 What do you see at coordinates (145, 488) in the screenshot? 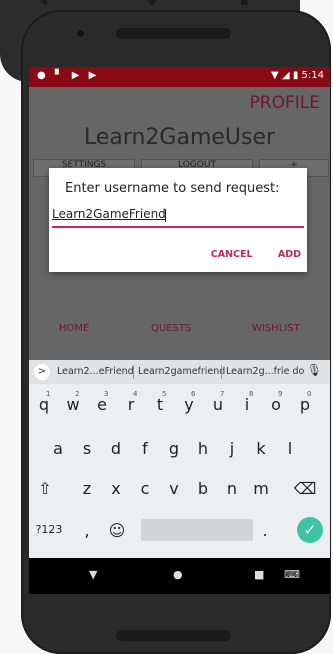
I see `key-c: c` at bounding box center [145, 488].